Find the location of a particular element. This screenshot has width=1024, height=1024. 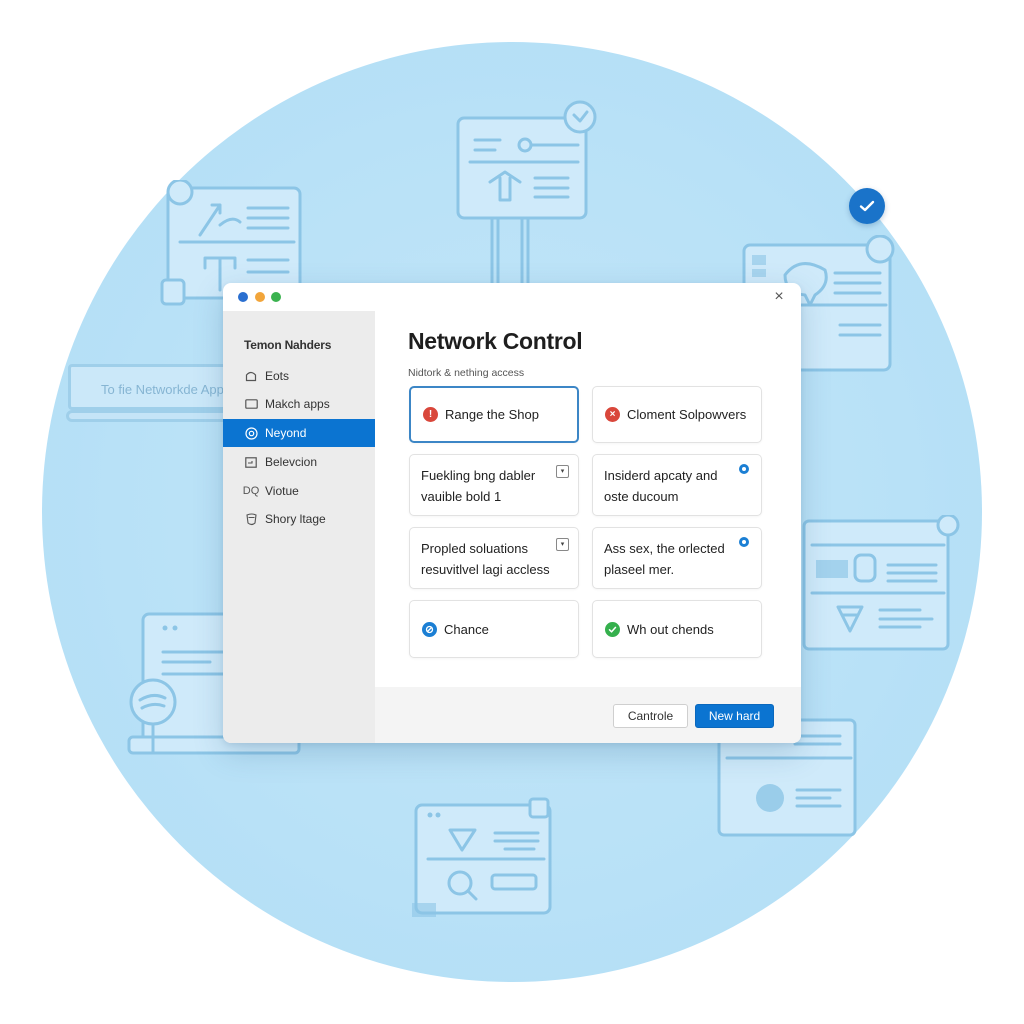

sidebar-title: Temon Nahders is located at coordinates (288, 345).